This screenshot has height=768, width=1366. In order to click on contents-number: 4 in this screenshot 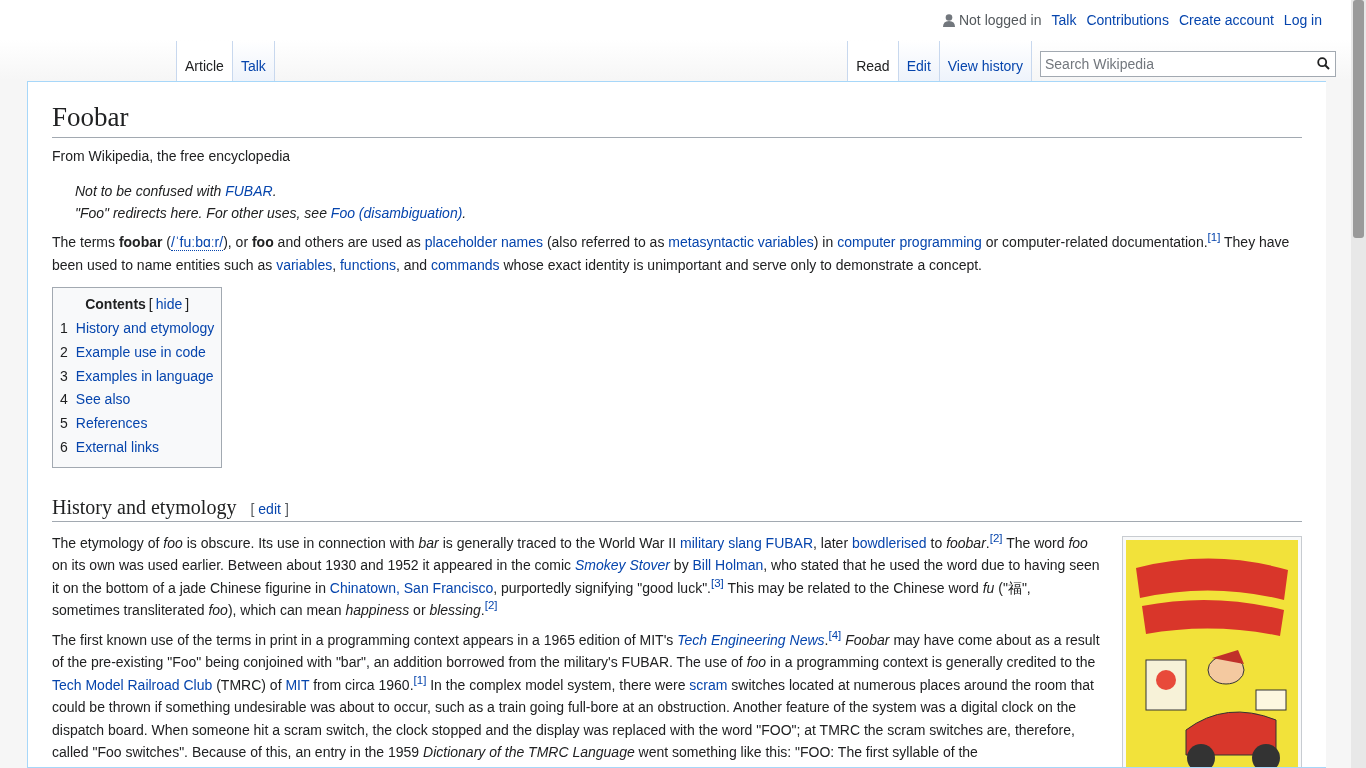, I will do `click(64, 400)`.